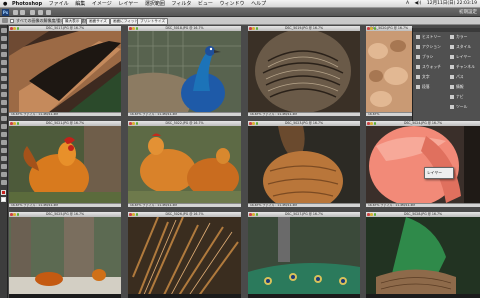 The height and width of the screenshot is (298, 480). What do you see at coordinates (452, 3) in the screenshot?
I see `clock: 12月11日(日) 22:03:19` at bounding box center [452, 3].